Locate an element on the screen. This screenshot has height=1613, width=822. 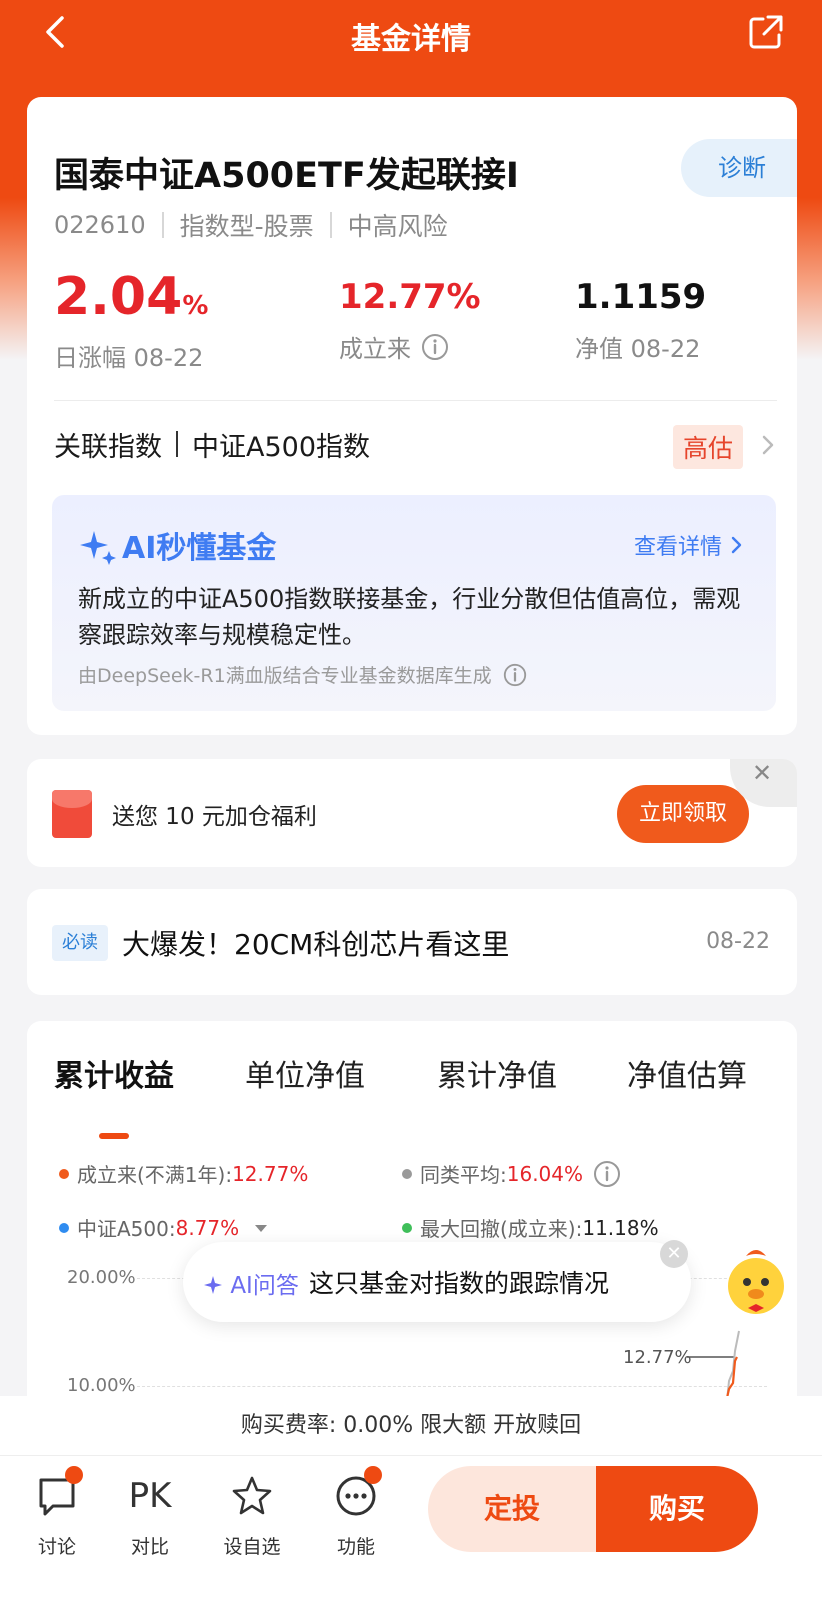
legend-label: 同类平均: is located at coordinates (463, 1175).